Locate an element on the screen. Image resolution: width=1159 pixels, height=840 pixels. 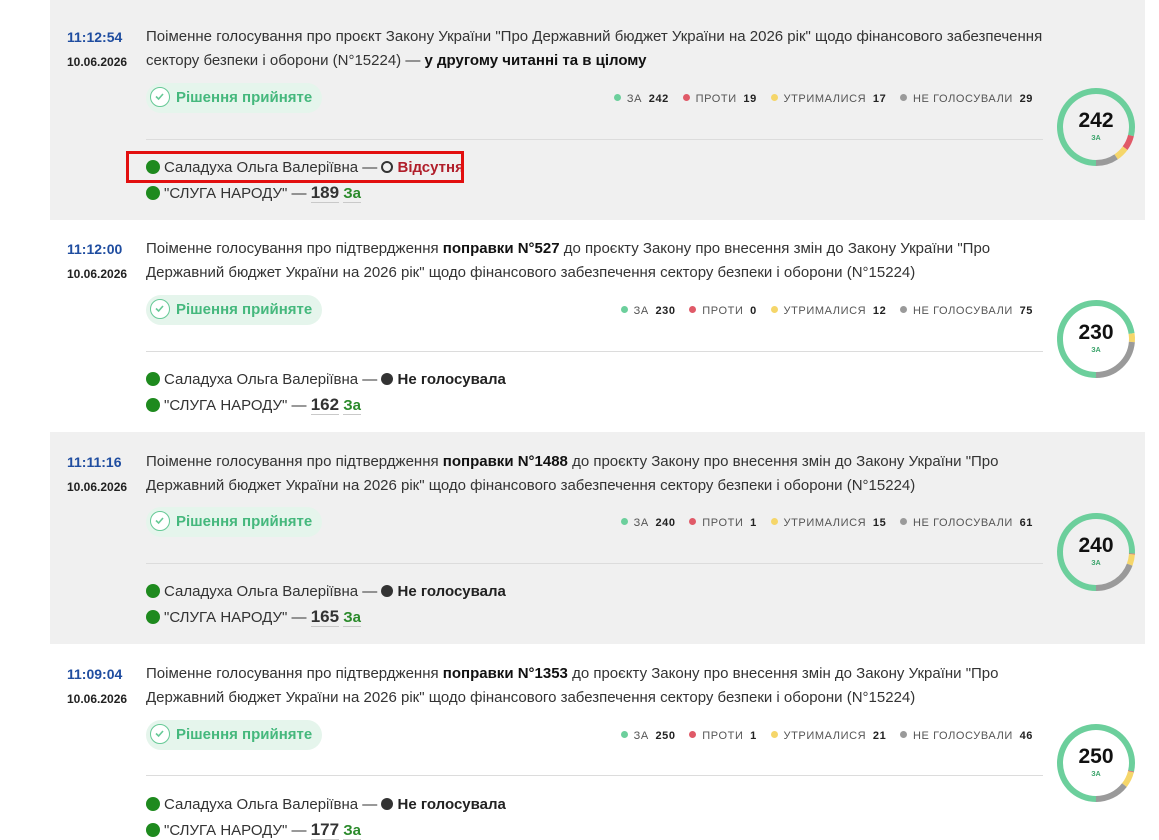
faction-vote: "СЛУГА НАРОДУ" — 177 За is located at coordinates (253, 830).